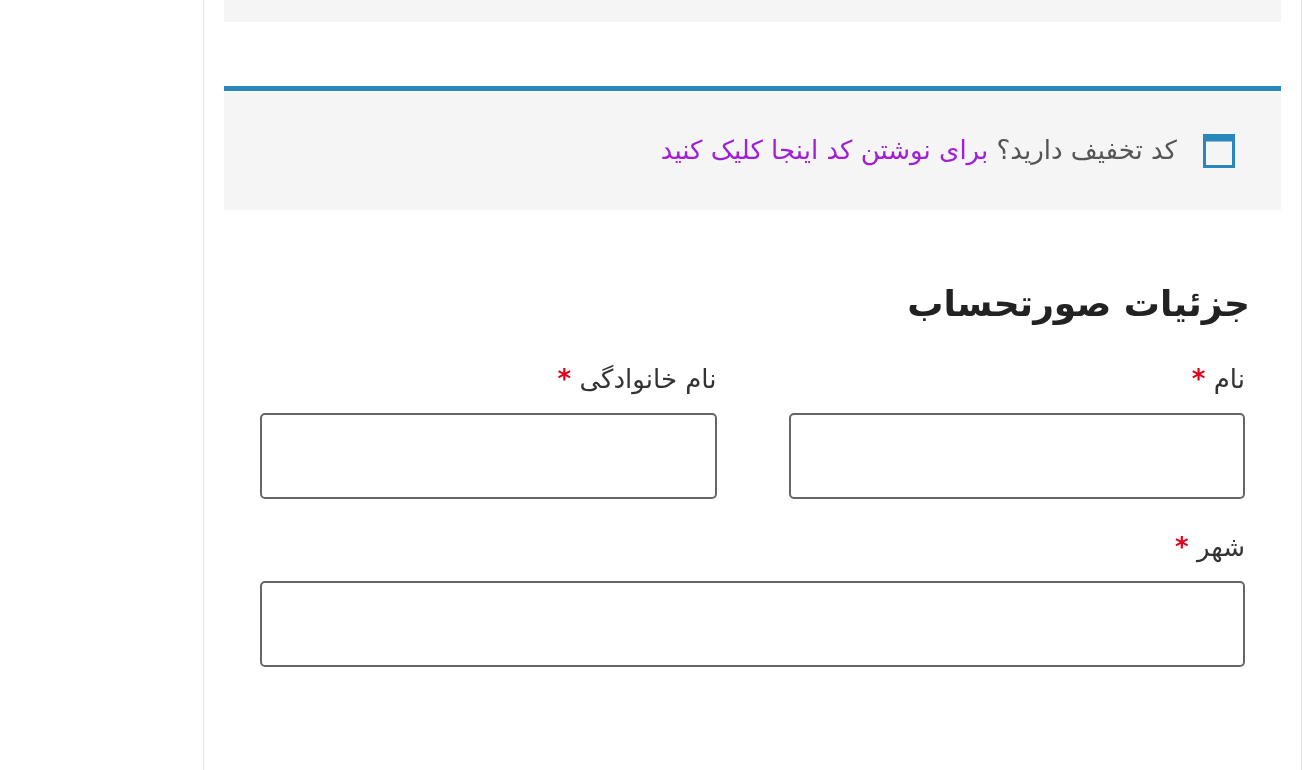 This screenshot has width=1302, height=770. What do you see at coordinates (648, 379) in the screenshot?
I see `field-label: نام خانوادگی` at bounding box center [648, 379].